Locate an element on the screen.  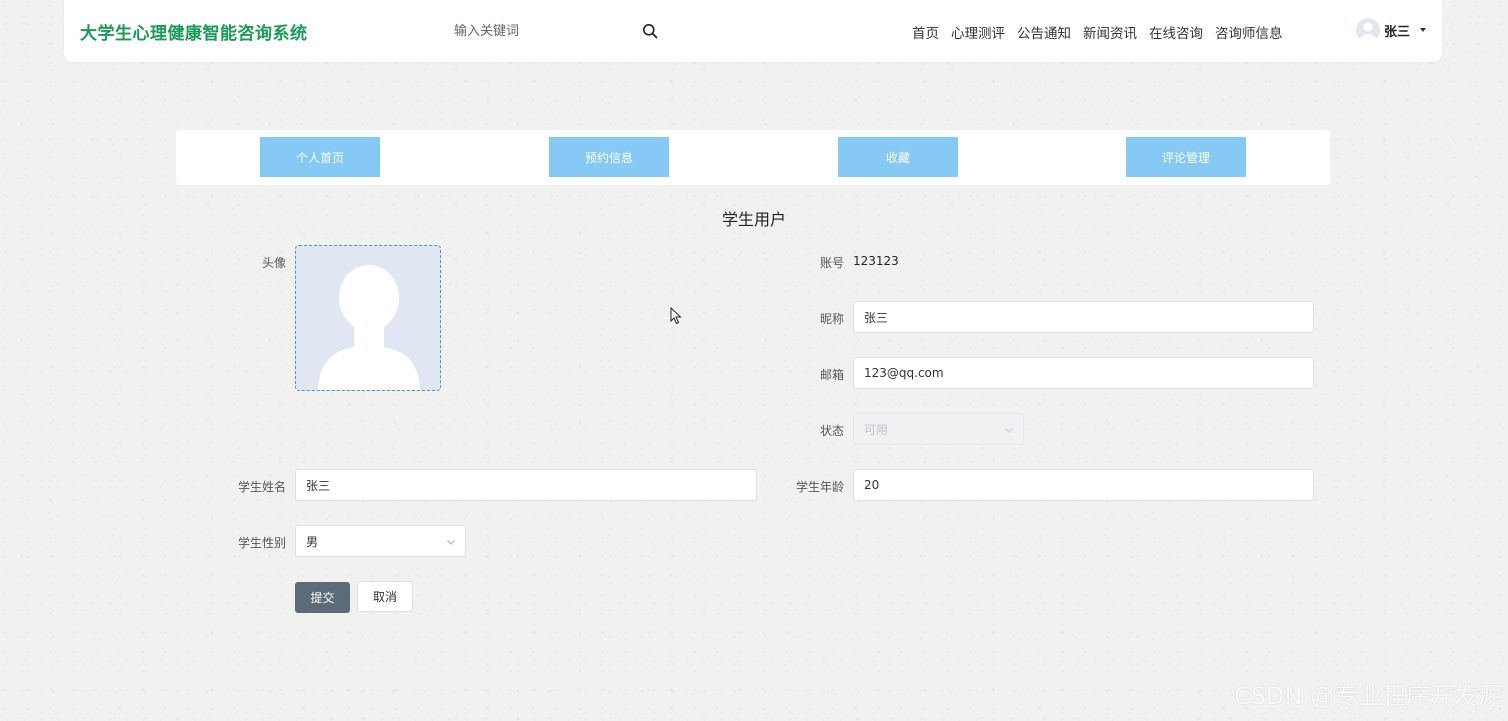
search-icon is located at coordinates (650, 31).